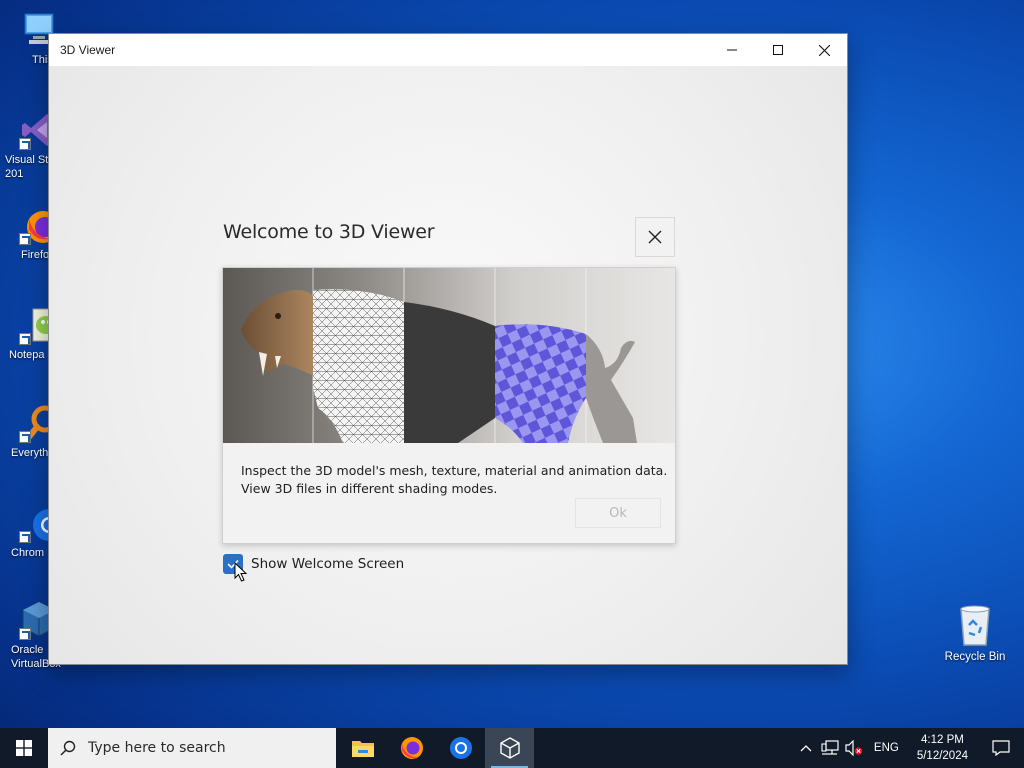  I want to click on firefox-icon, so click(411, 748).